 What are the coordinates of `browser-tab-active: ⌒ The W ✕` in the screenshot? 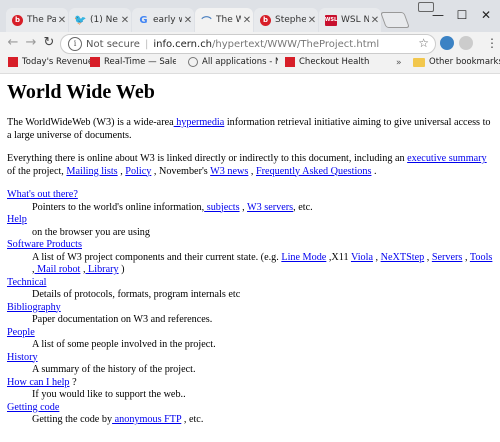 It's located at (224, 20).